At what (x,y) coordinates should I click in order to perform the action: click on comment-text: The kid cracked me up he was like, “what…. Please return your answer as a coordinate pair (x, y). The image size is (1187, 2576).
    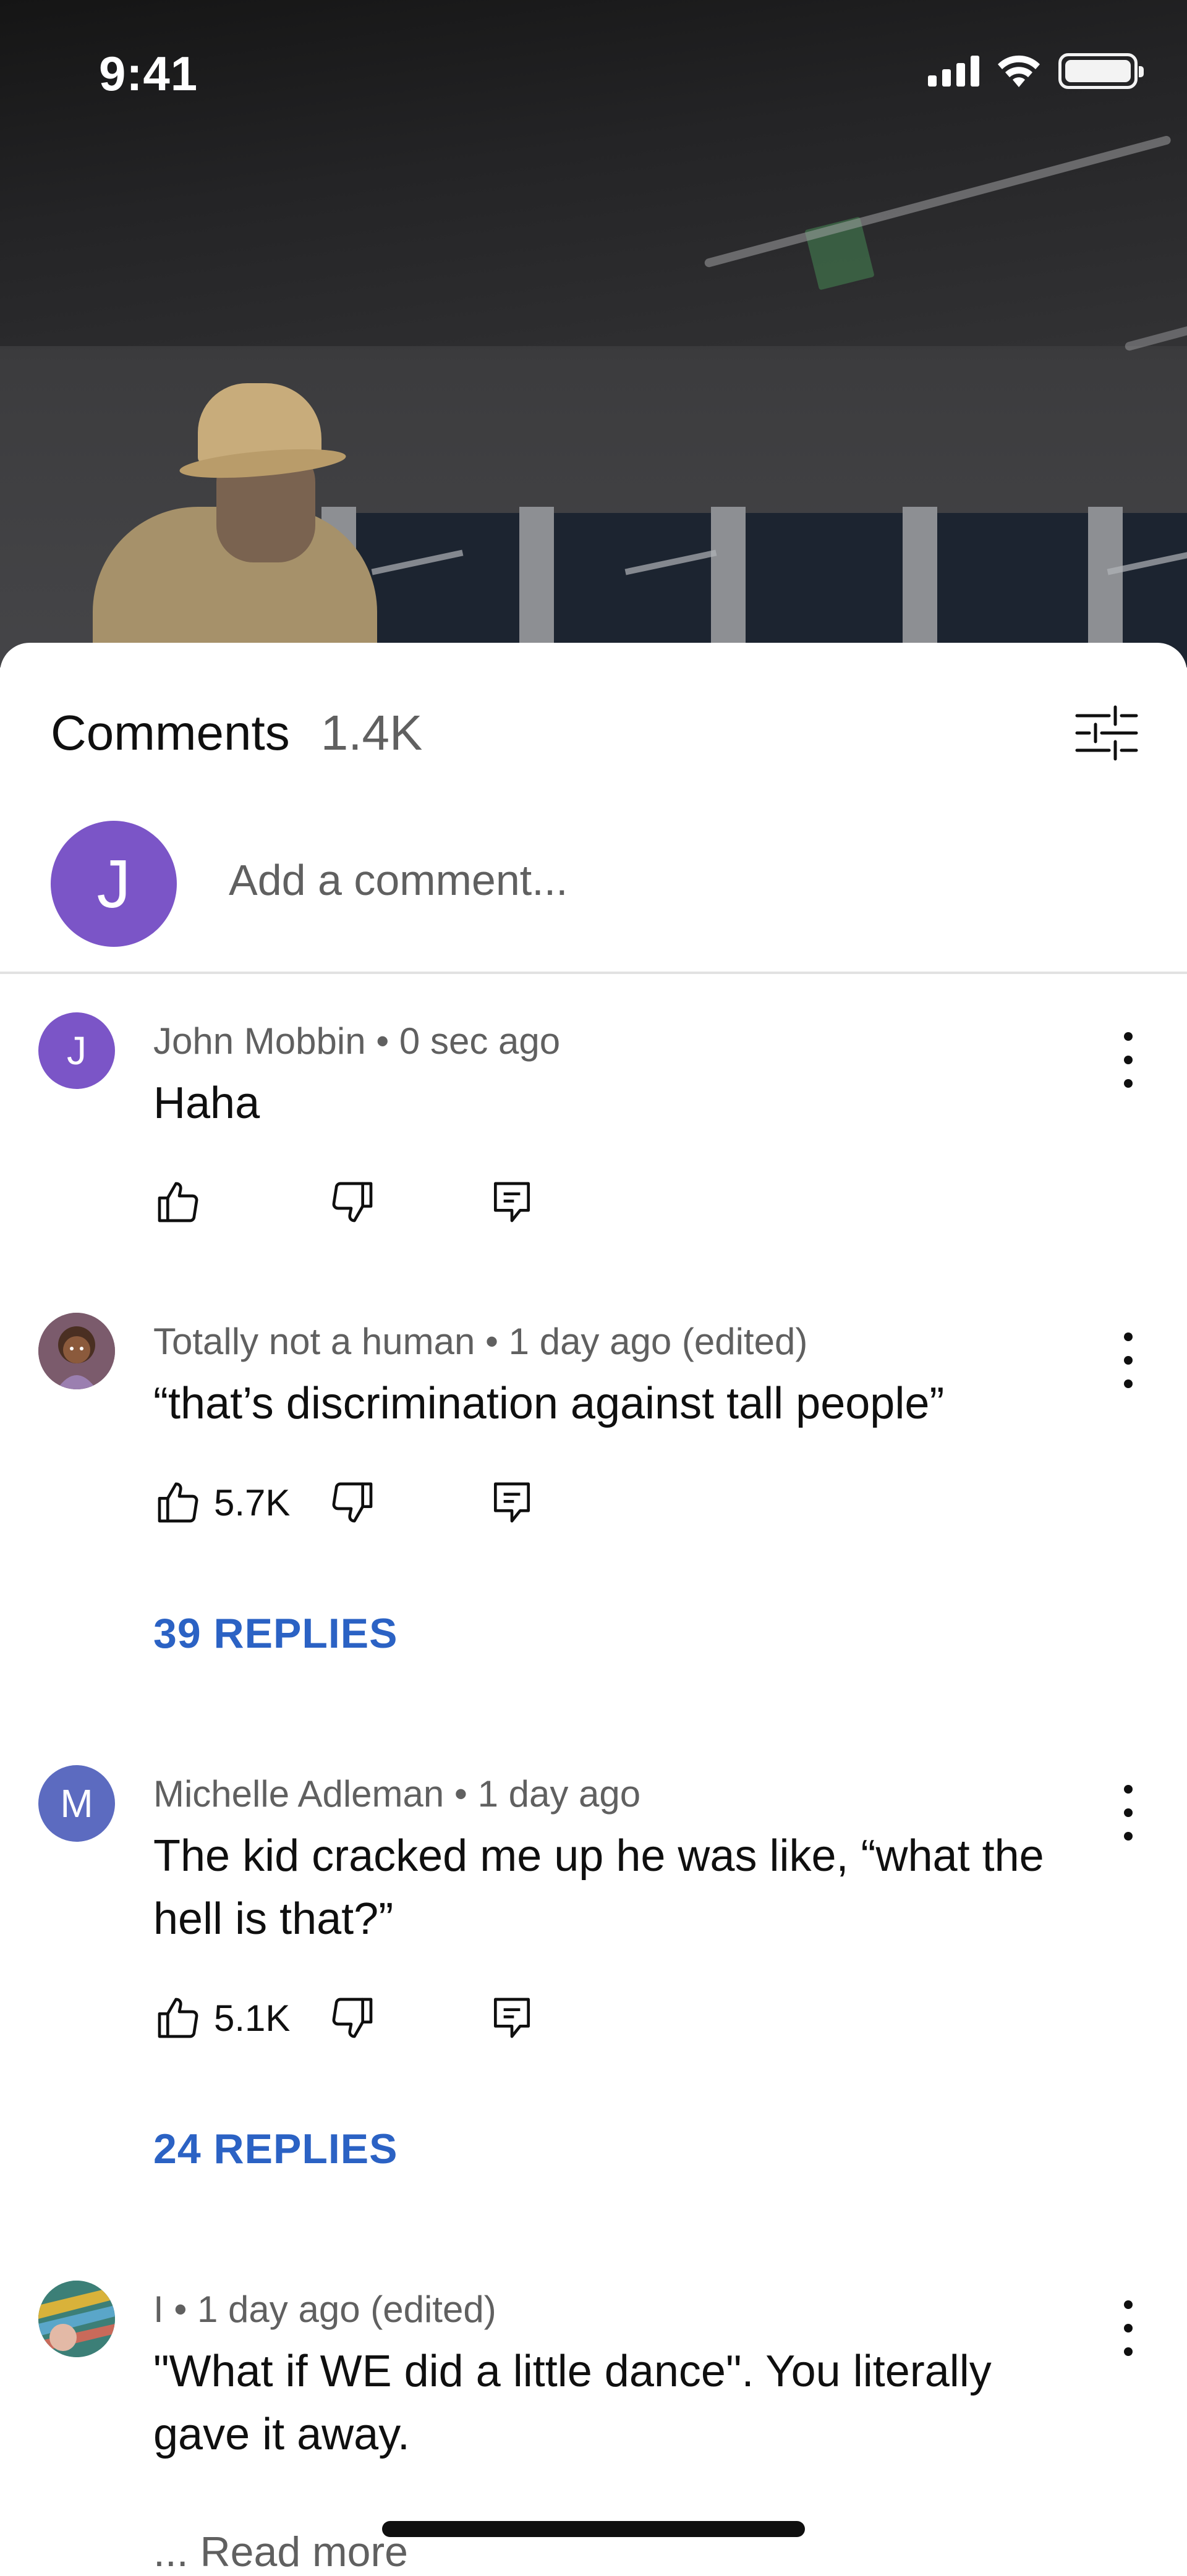
    Looking at the image, I should click on (599, 1887).